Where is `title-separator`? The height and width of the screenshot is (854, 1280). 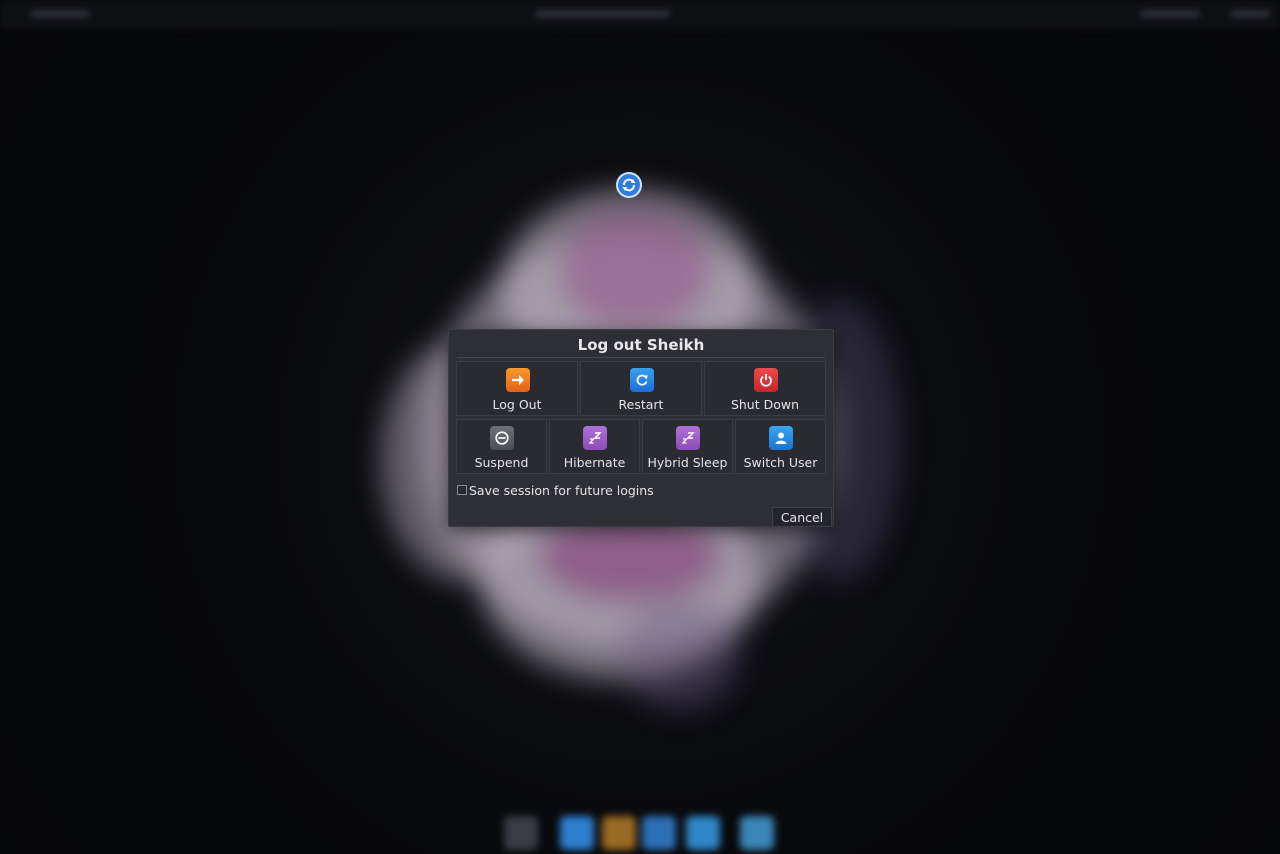 title-separator is located at coordinates (641, 357).